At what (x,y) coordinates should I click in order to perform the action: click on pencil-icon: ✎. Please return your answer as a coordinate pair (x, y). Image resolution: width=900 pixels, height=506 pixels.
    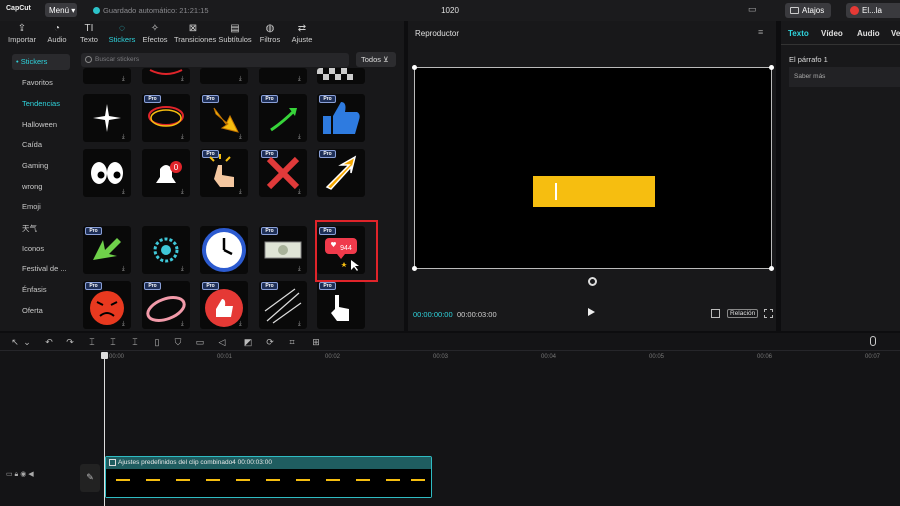
    Looking at the image, I should click on (90, 477).